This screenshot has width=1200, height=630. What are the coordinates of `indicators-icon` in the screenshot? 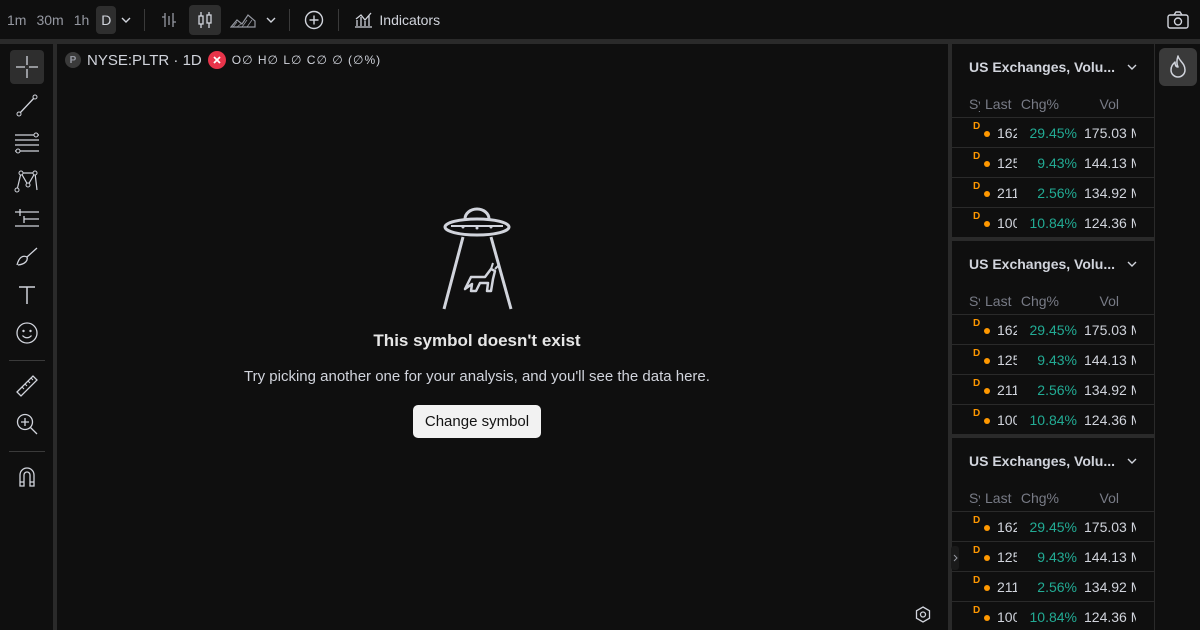 It's located at (364, 20).